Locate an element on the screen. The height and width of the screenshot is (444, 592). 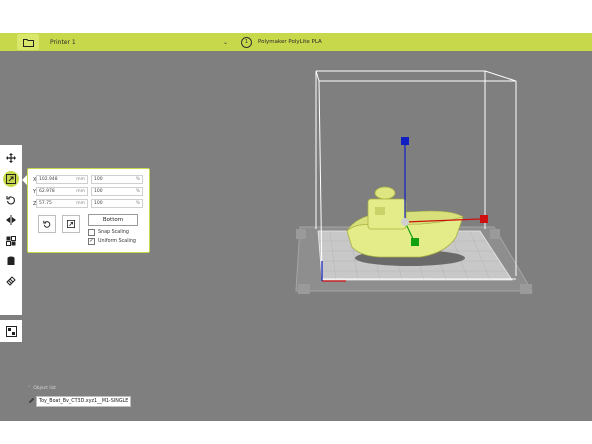
size-z-input: 57.75 mm is located at coordinates (62, 203).